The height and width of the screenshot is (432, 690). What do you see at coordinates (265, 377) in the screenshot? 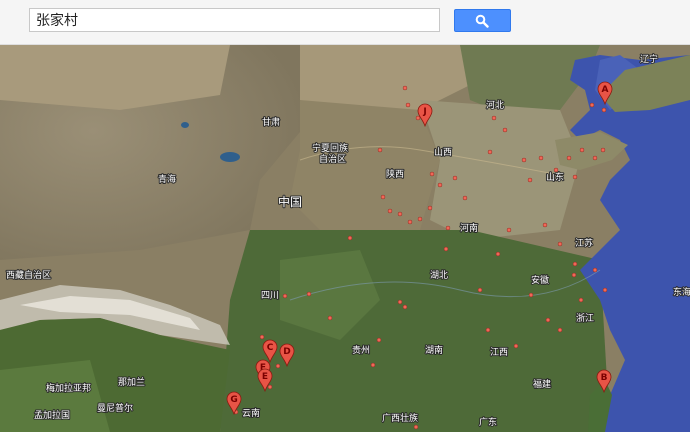
I see `svg-text: E` at bounding box center [265, 377].